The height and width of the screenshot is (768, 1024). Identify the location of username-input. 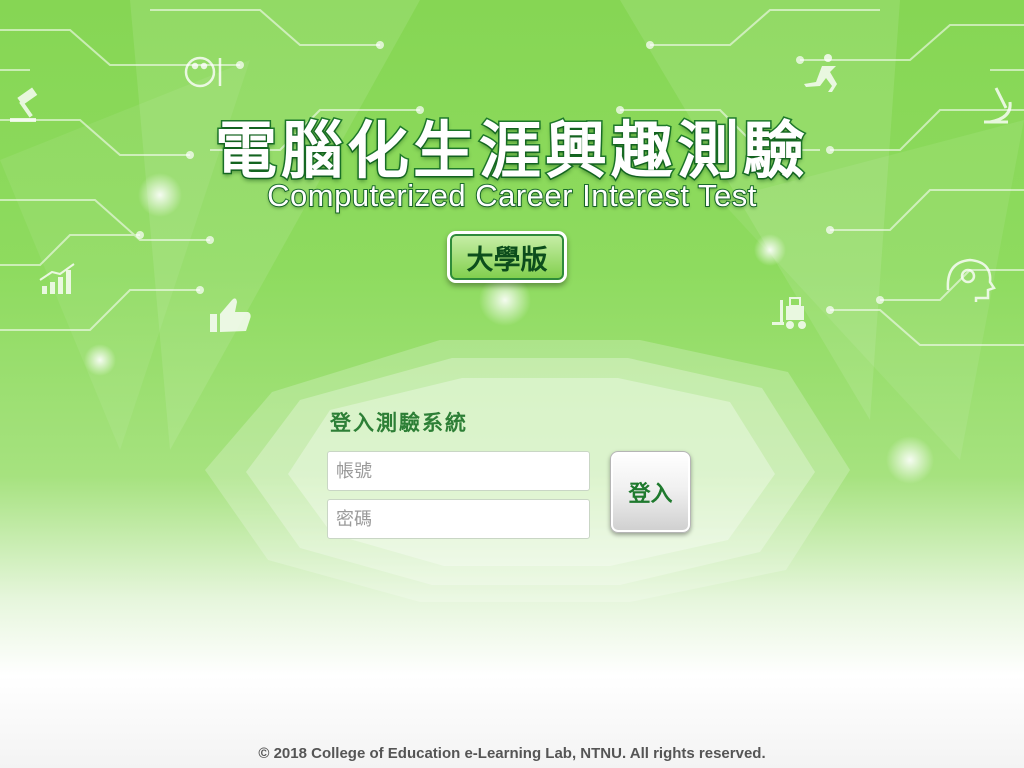
(458, 471).